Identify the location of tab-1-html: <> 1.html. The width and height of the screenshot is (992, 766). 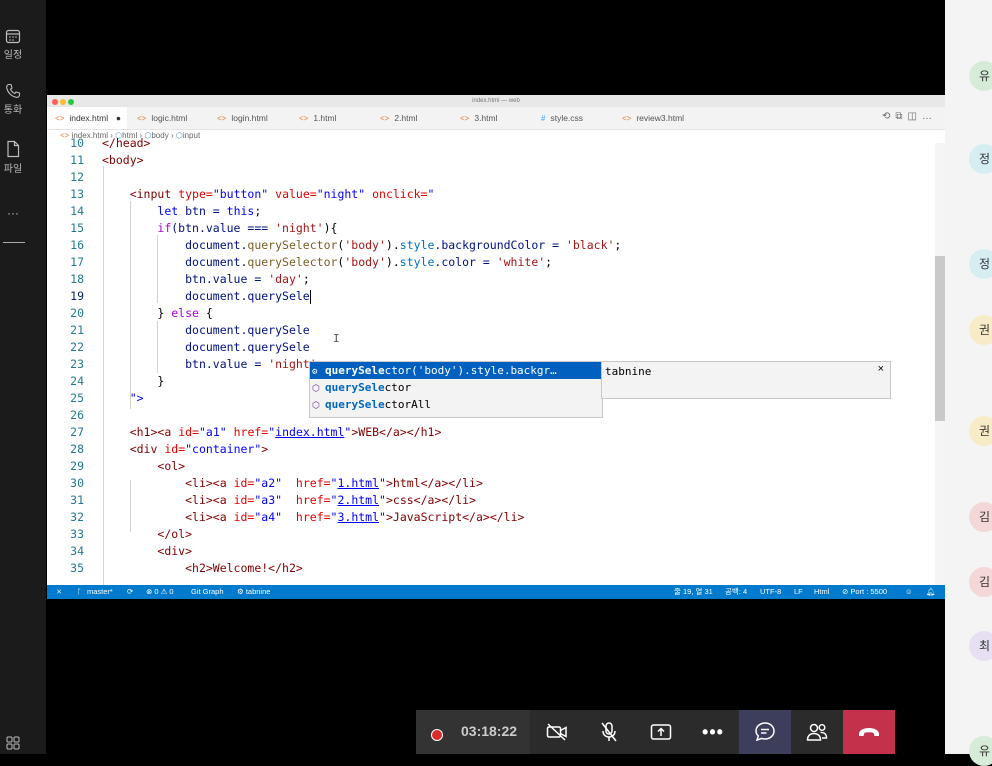
(318, 118).